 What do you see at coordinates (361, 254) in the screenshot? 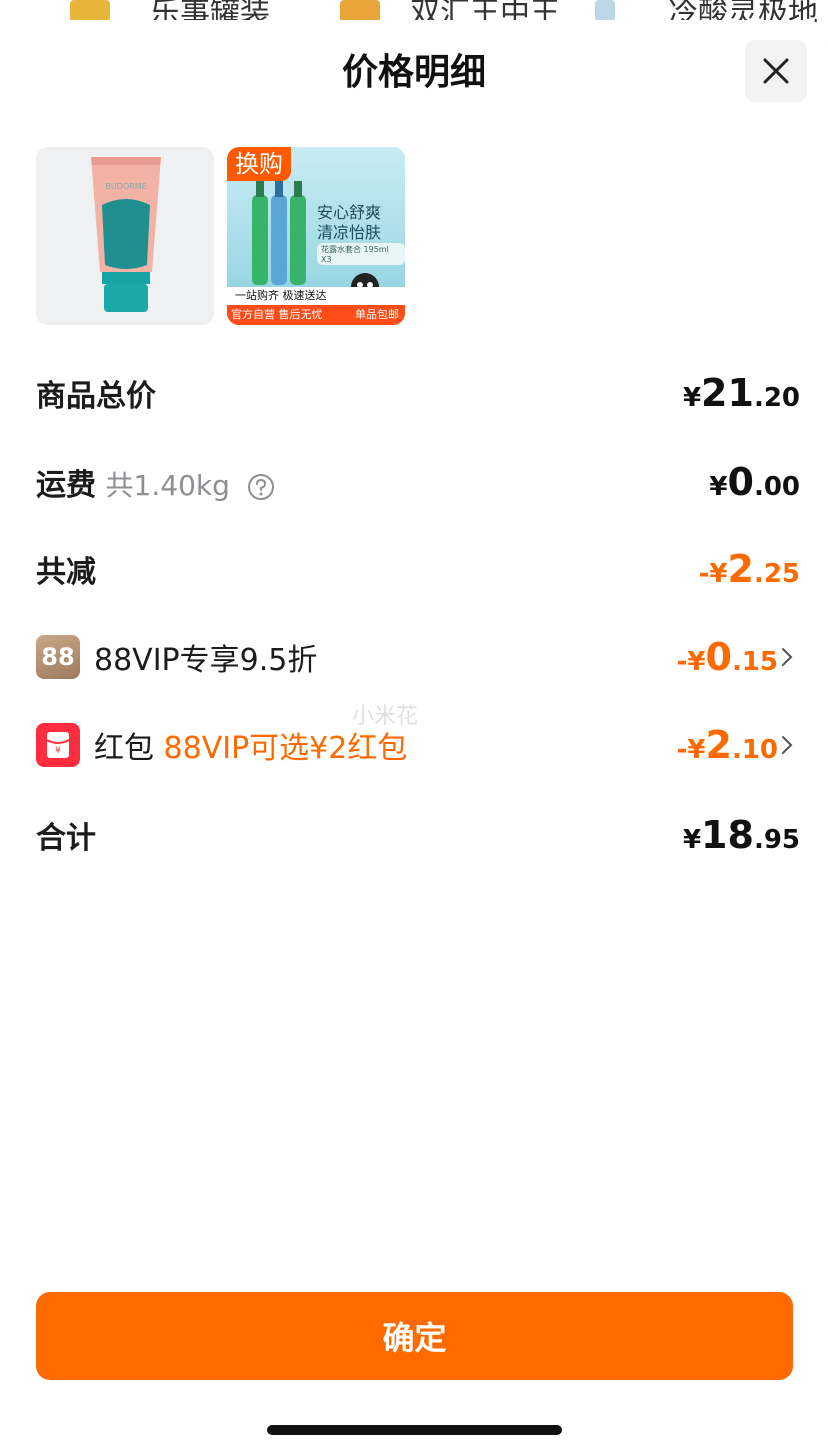
I see `promo-sub: 花露水套合 195ml X3` at bounding box center [361, 254].